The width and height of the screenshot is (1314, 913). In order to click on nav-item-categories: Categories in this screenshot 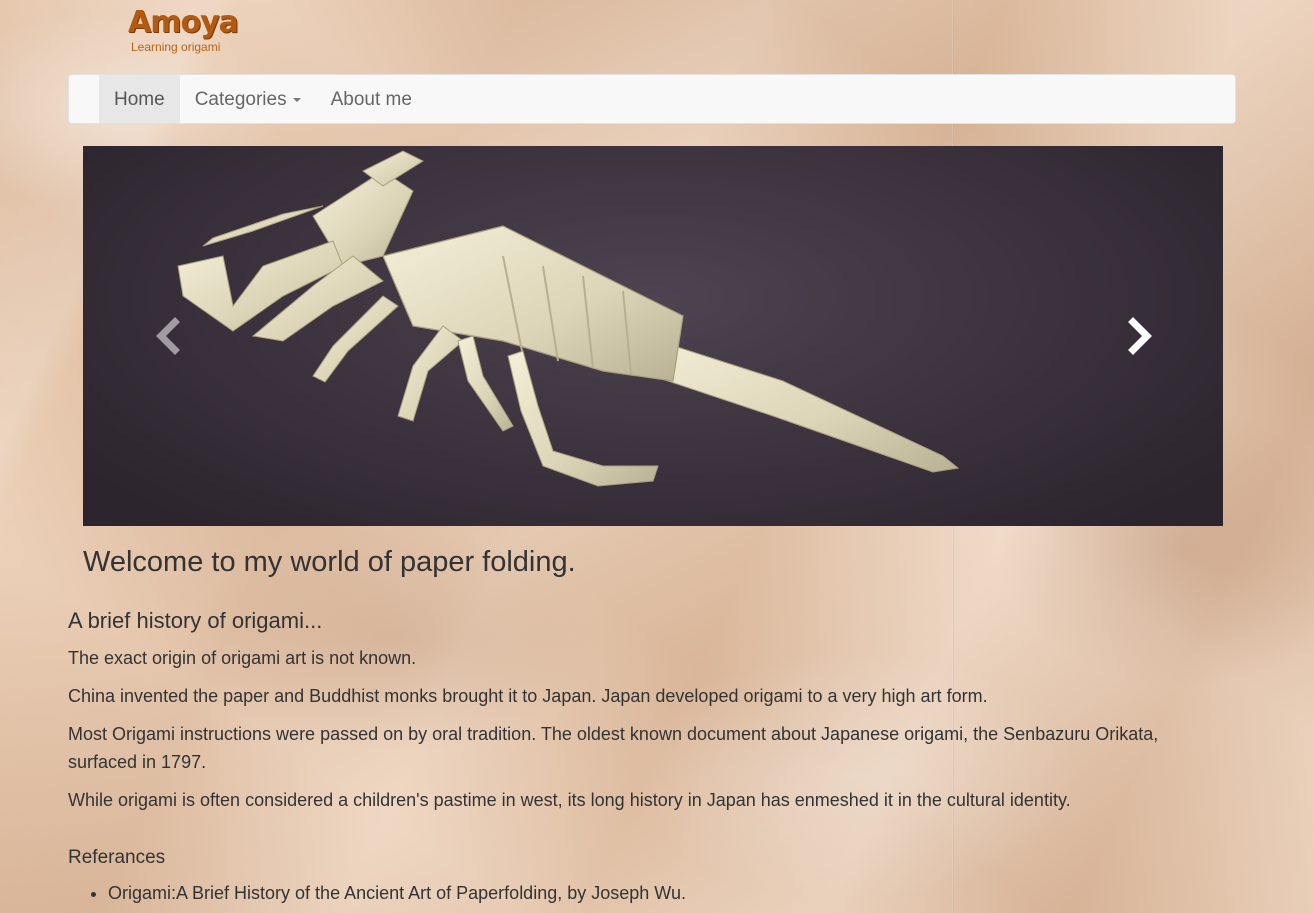, I will do `click(248, 99)`.